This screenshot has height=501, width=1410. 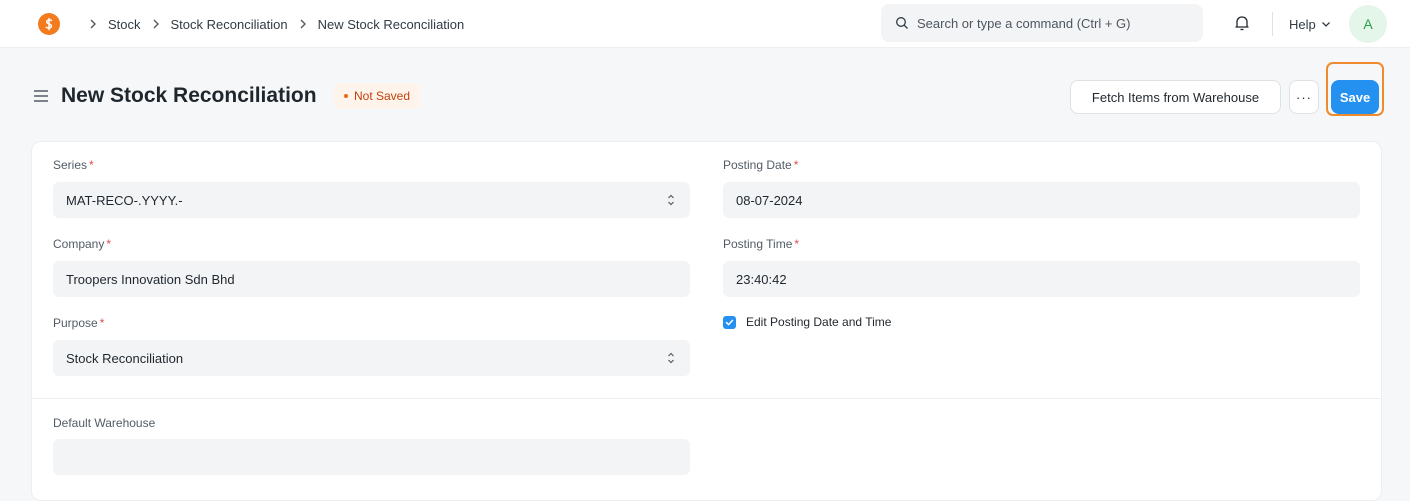 What do you see at coordinates (1304, 97) in the screenshot?
I see `more-actions-button: ···` at bounding box center [1304, 97].